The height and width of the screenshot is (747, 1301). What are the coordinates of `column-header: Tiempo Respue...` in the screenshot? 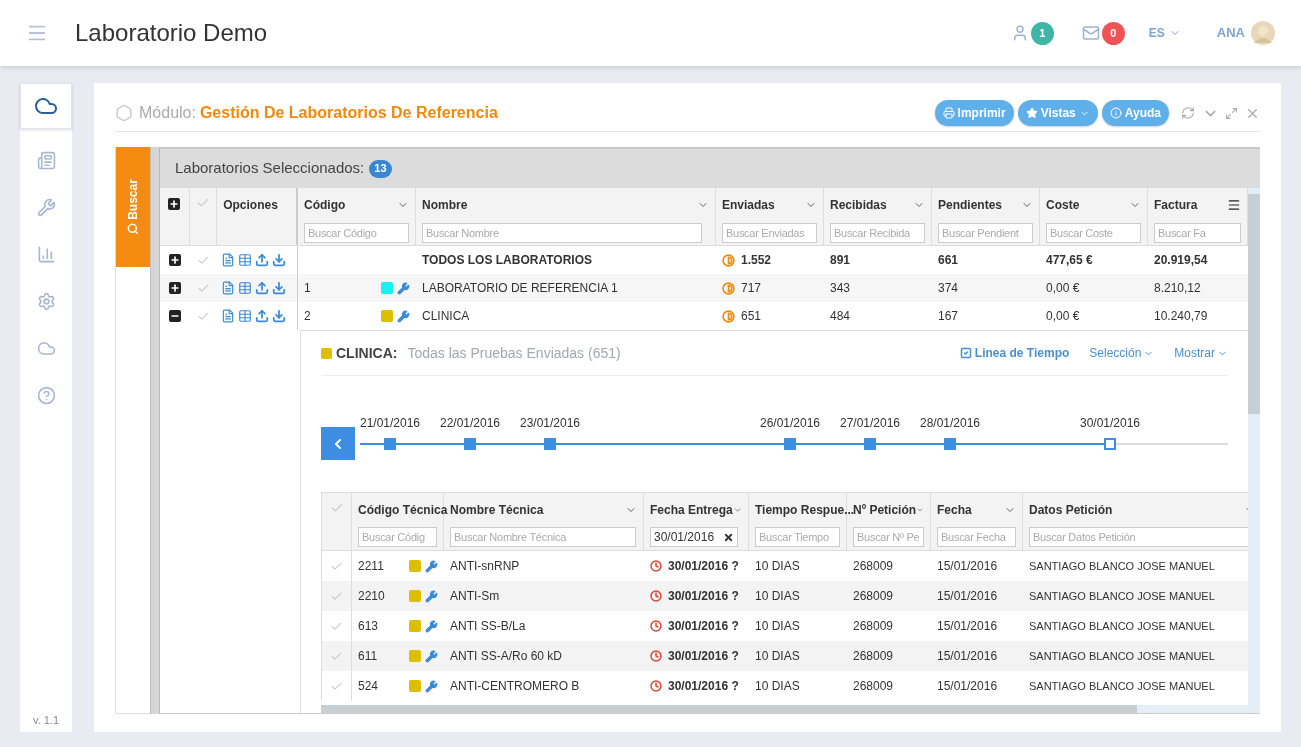 It's located at (805, 510).